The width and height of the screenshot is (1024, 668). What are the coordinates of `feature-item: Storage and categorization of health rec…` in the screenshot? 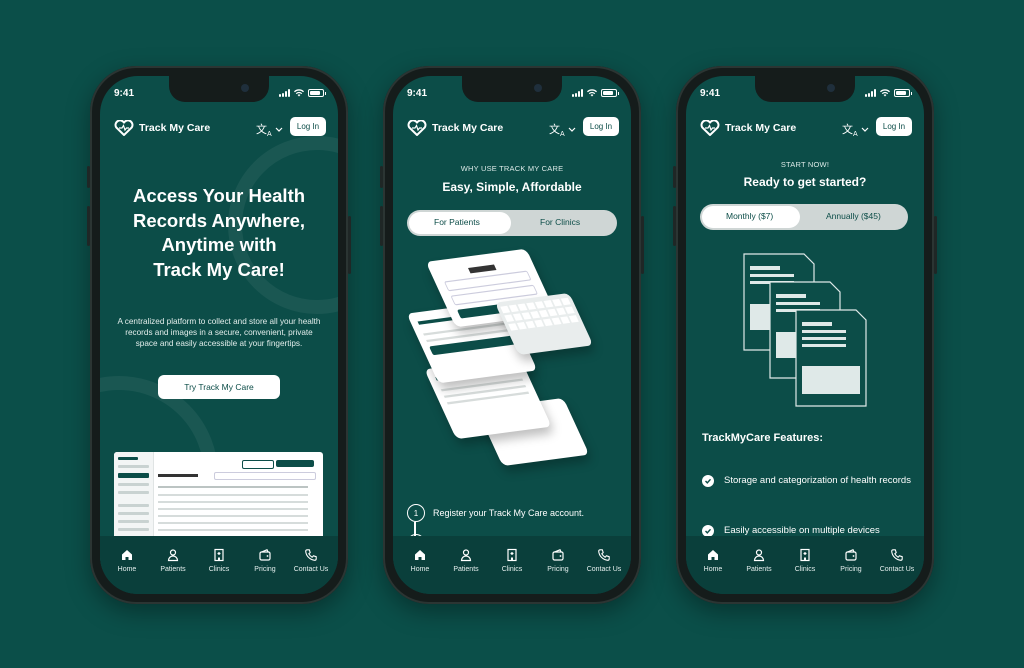 It's located at (807, 481).